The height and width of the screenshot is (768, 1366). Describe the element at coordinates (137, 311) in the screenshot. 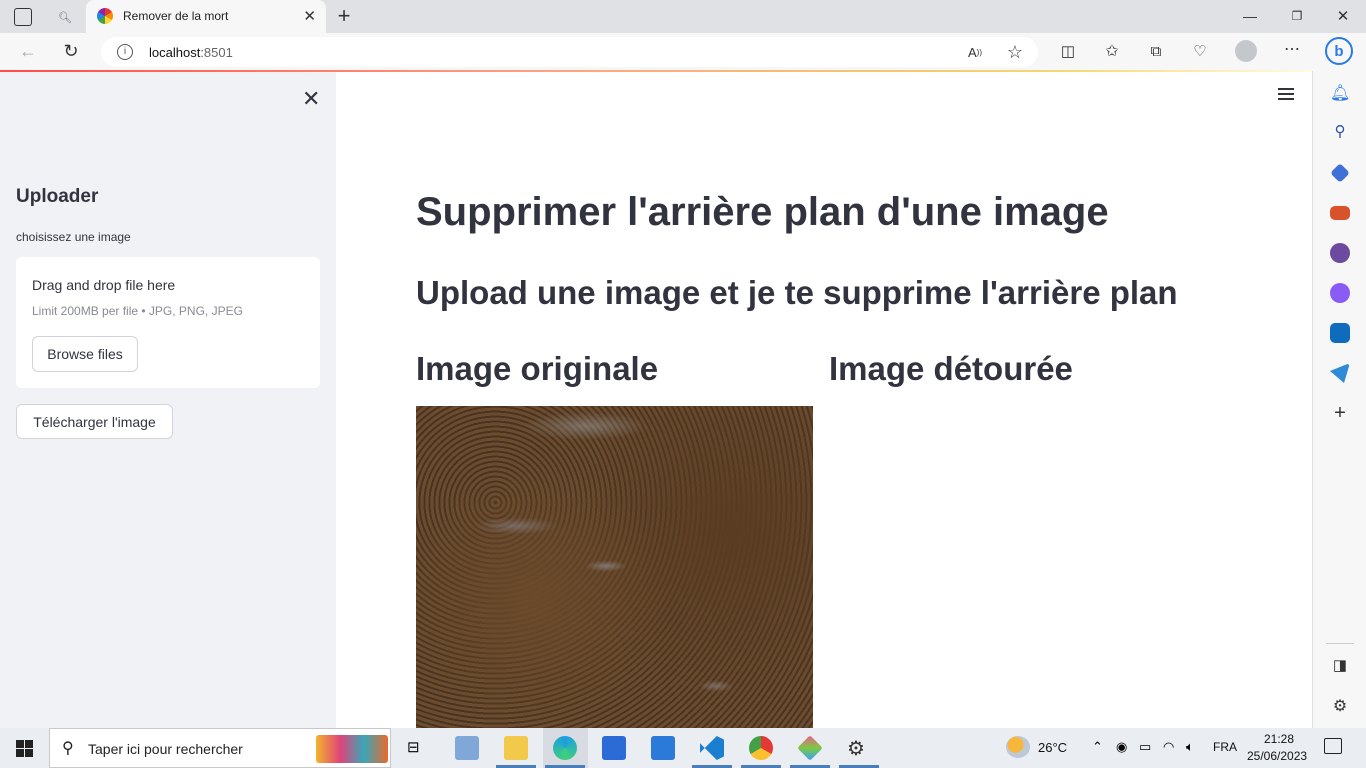

I see `dropzone-limit-text: Limit 200MB per file • JPG, PNG, JPEG` at that location.